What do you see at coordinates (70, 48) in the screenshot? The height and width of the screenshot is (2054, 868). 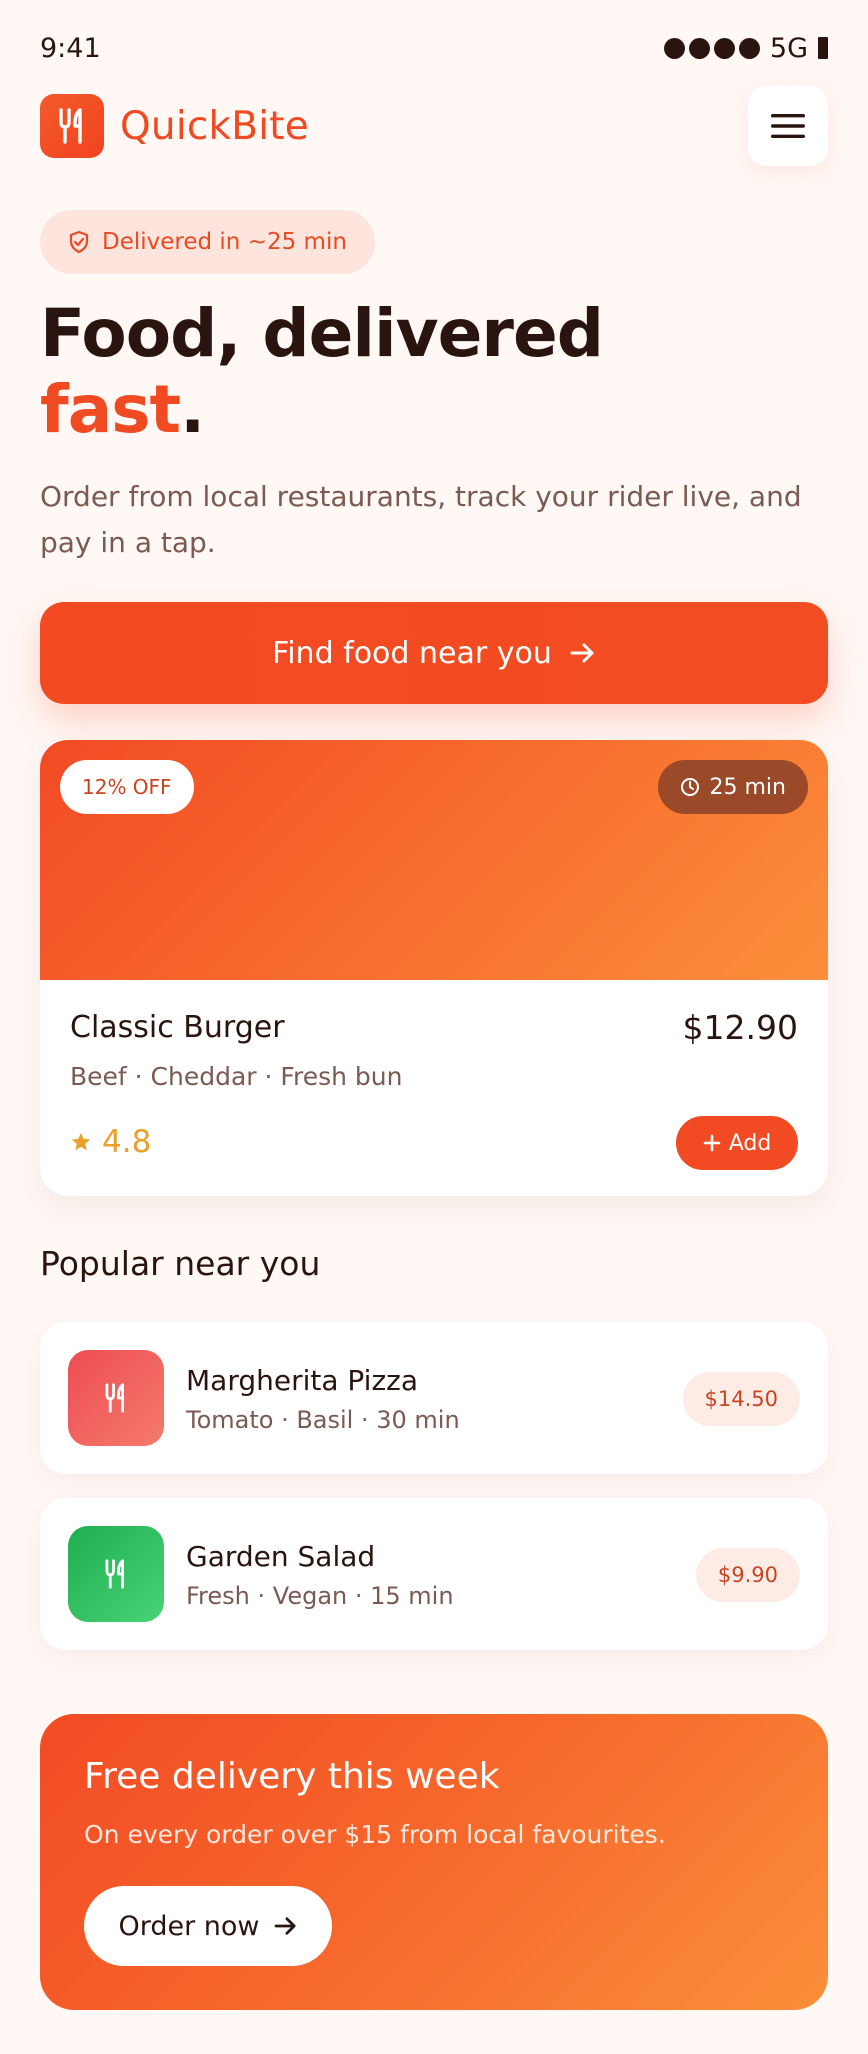 I see `status-time: 9:41` at bounding box center [70, 48].